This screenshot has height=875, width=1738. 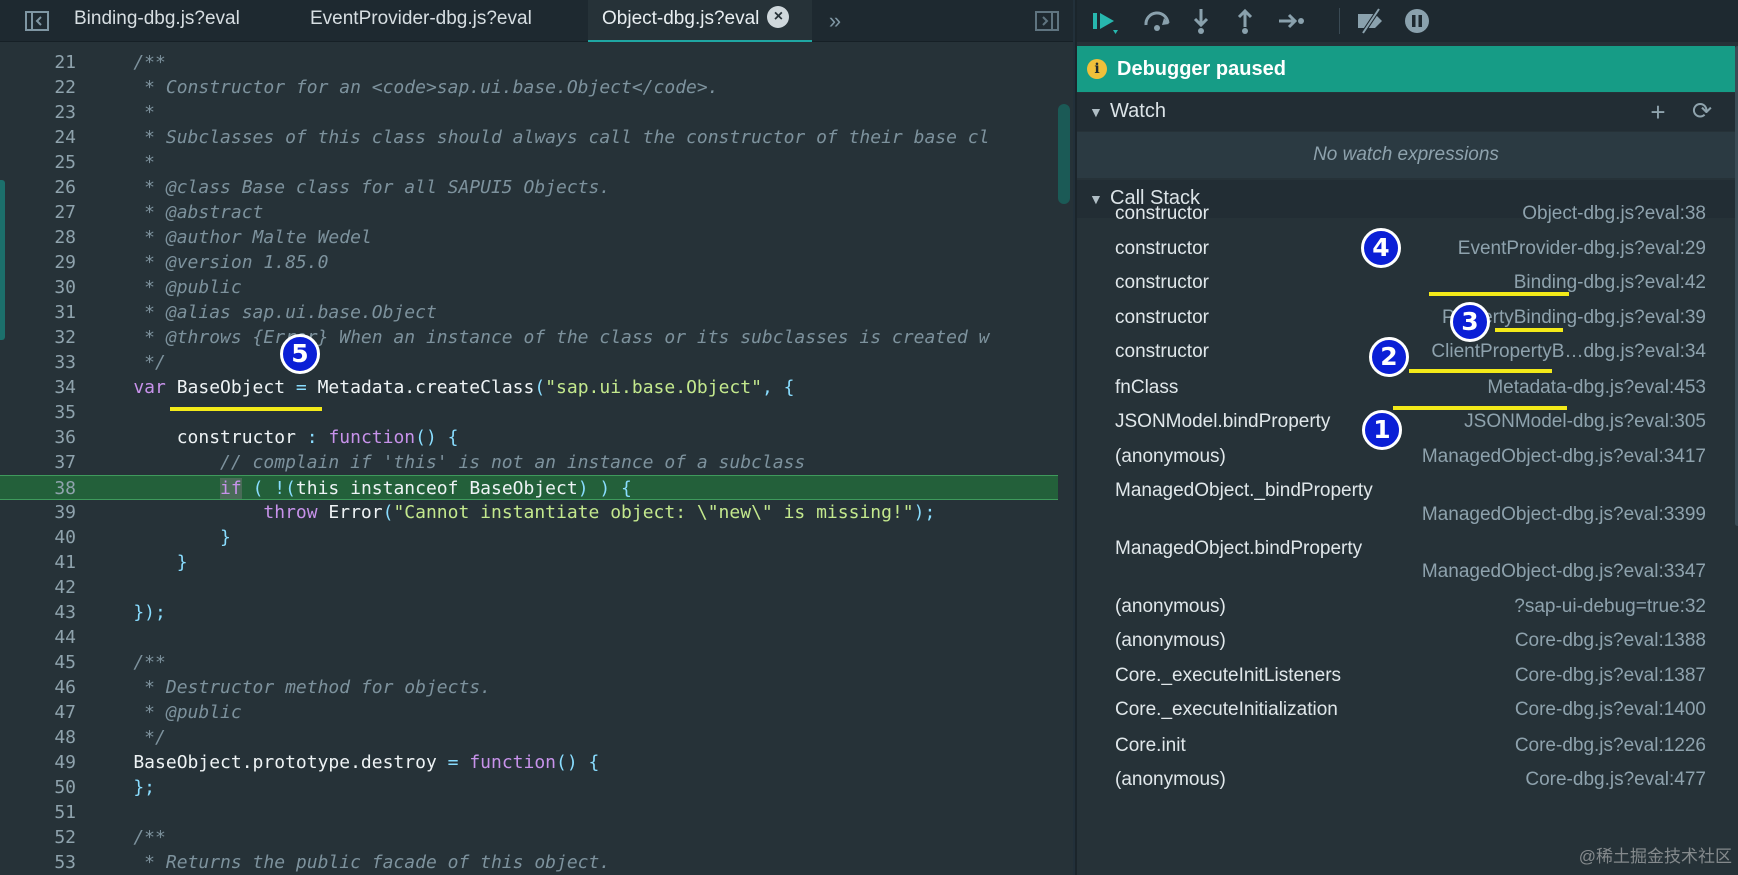 I want to click on line-number: 49, so click(x=38, y=762).